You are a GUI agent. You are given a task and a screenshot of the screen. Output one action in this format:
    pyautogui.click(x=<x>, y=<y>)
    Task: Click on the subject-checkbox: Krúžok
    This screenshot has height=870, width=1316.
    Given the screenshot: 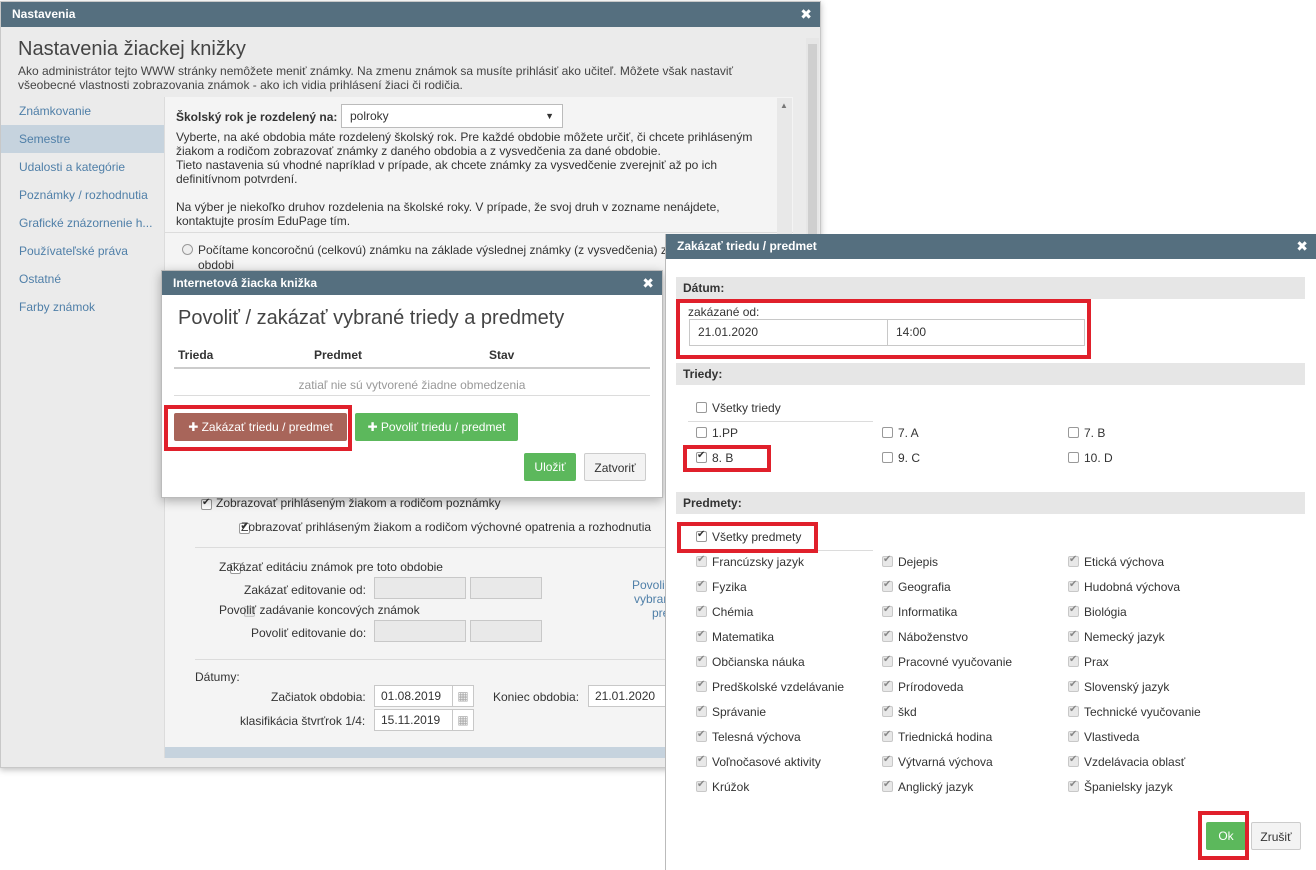 What is the action you would take?
    pyautogui.click(x=723, y=786)
    